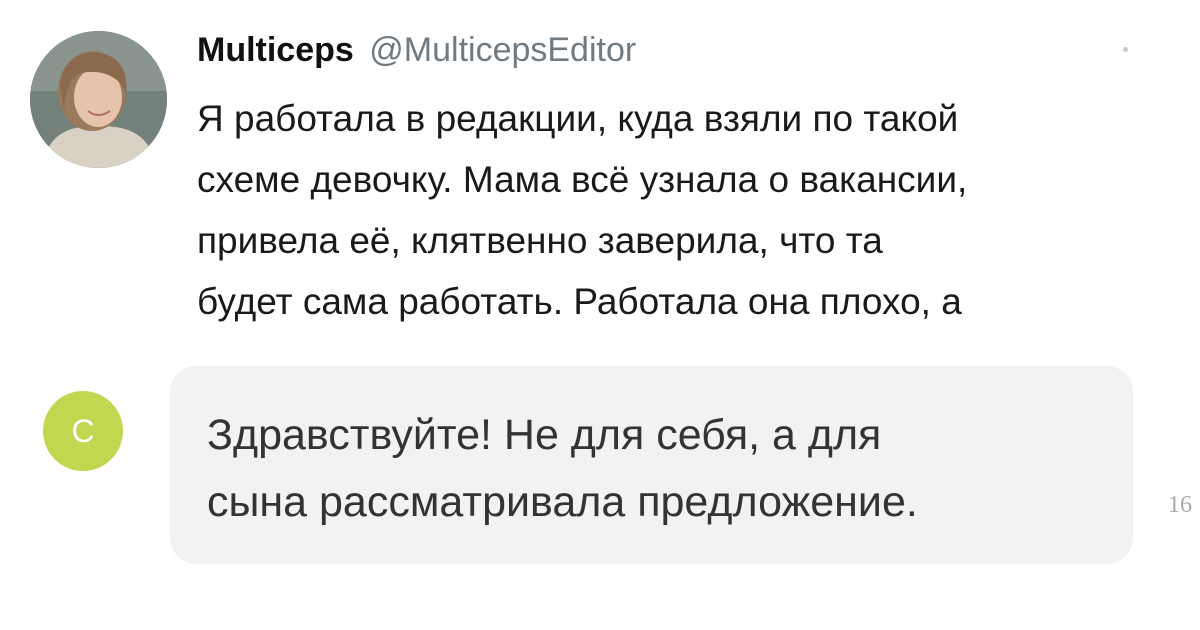 Image resolution: width=1200 pixels, height=630 pixels. Describe the element at coordinates (502, 50) in the screenshot. I see `author-handle: @MulticepsEditor` at that location.